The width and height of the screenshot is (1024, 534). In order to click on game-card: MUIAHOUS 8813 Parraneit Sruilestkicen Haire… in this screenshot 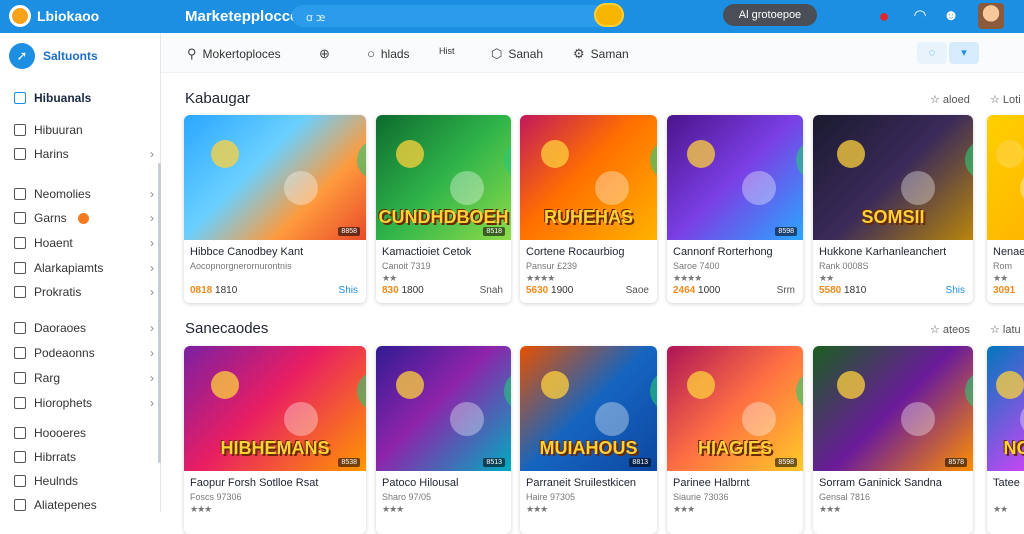, I will do `click(588, 440)`.